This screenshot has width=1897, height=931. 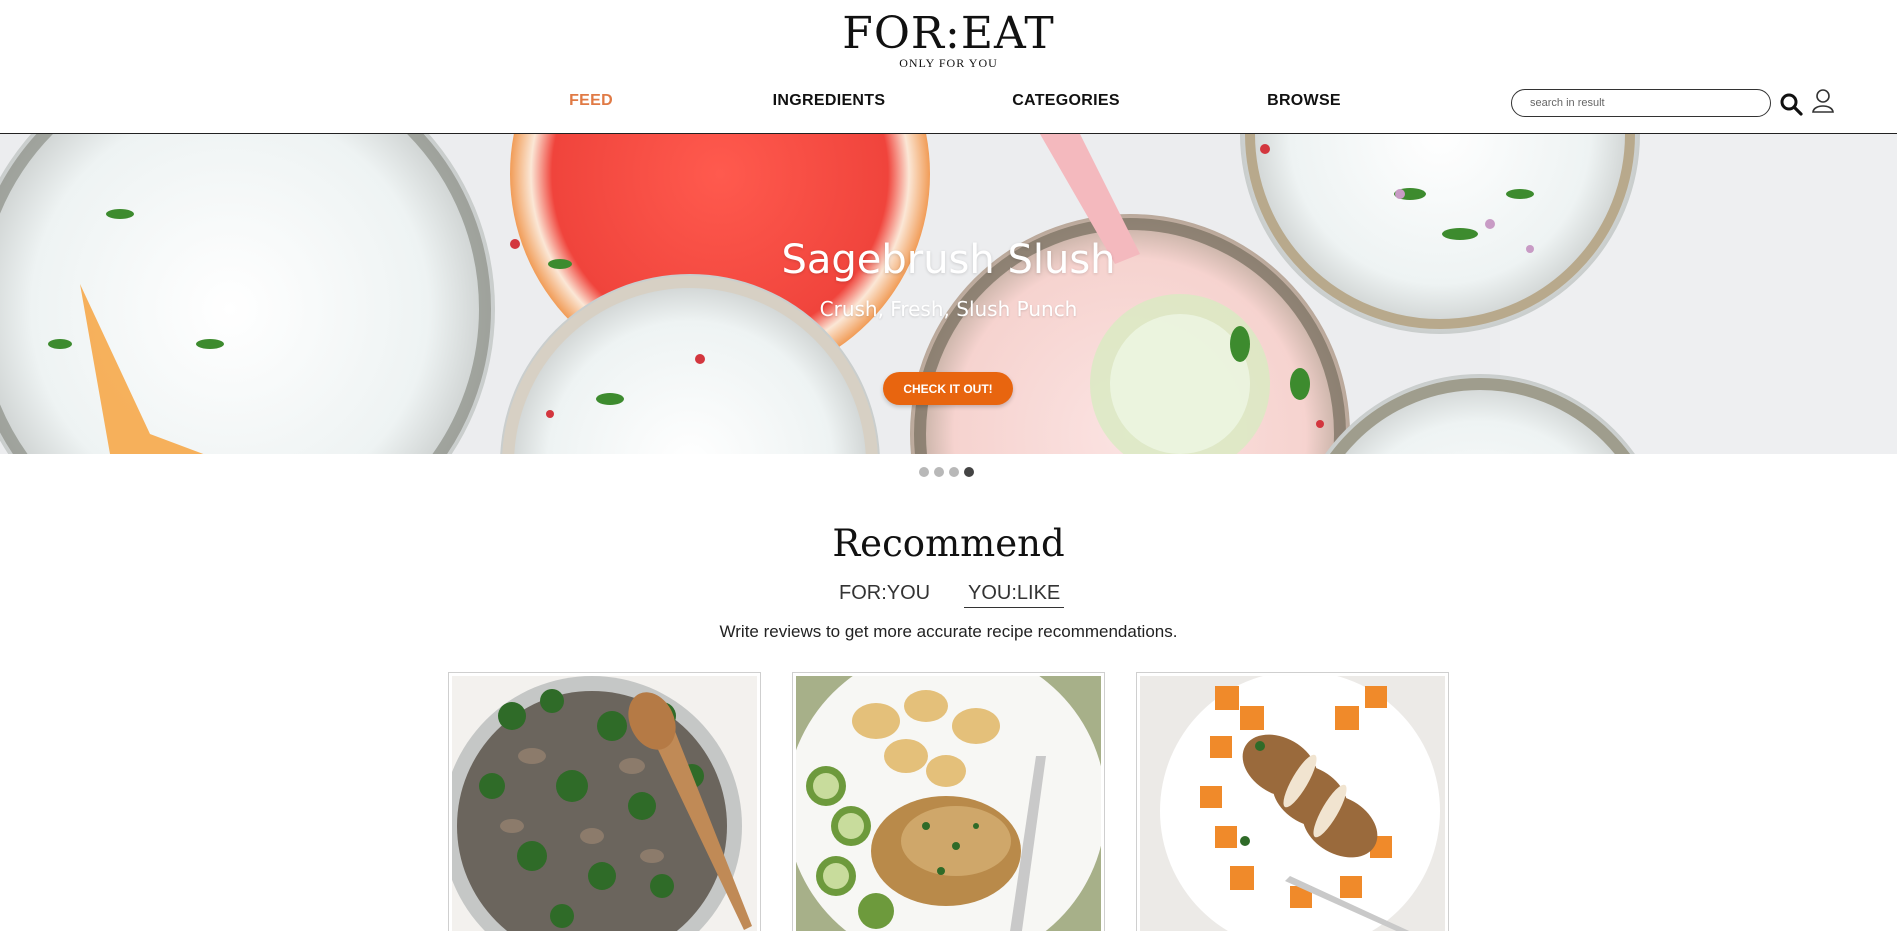 I want to click on search-icon, so click(x=1791, y=104).